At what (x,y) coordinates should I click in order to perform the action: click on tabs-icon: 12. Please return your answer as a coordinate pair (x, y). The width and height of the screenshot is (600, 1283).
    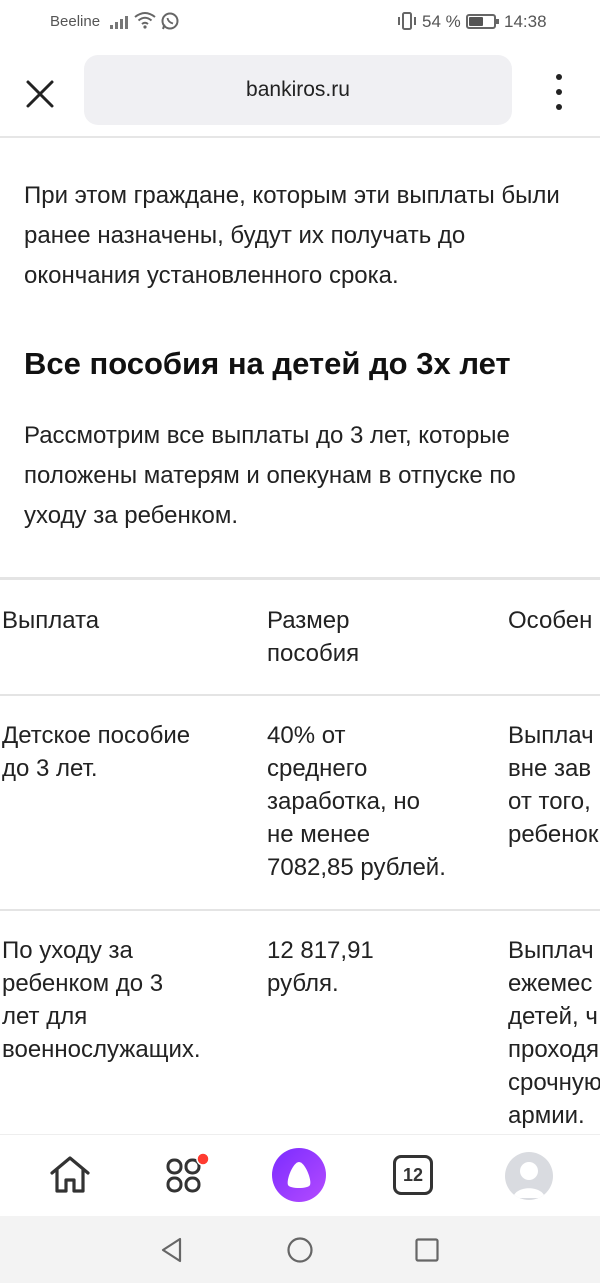
    Looking at the image, I should click on (413, 1175).